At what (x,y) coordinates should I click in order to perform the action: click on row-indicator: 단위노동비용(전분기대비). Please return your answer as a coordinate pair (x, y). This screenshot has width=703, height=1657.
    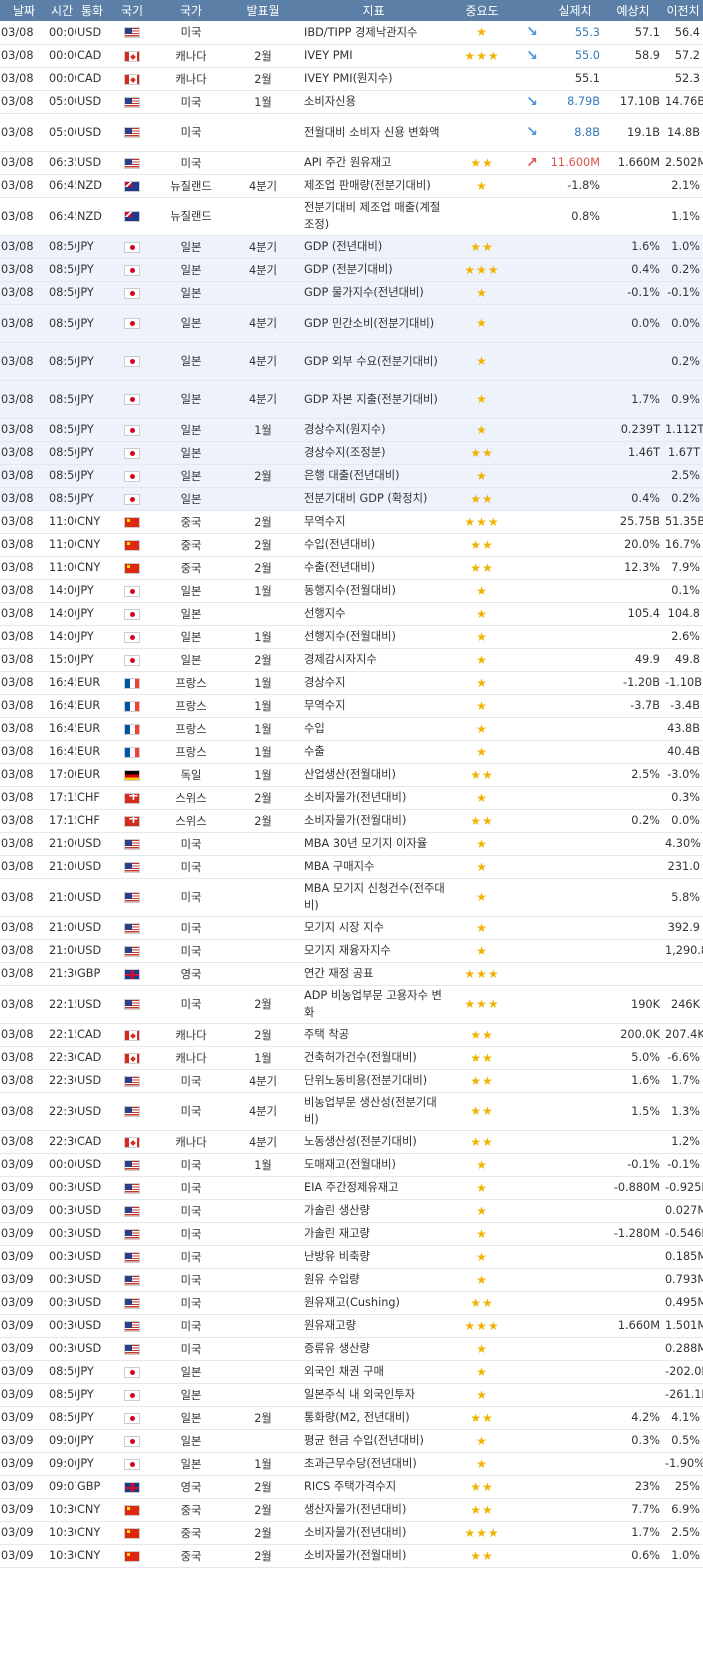
    Looking at the image, I should click on (373, 1081).